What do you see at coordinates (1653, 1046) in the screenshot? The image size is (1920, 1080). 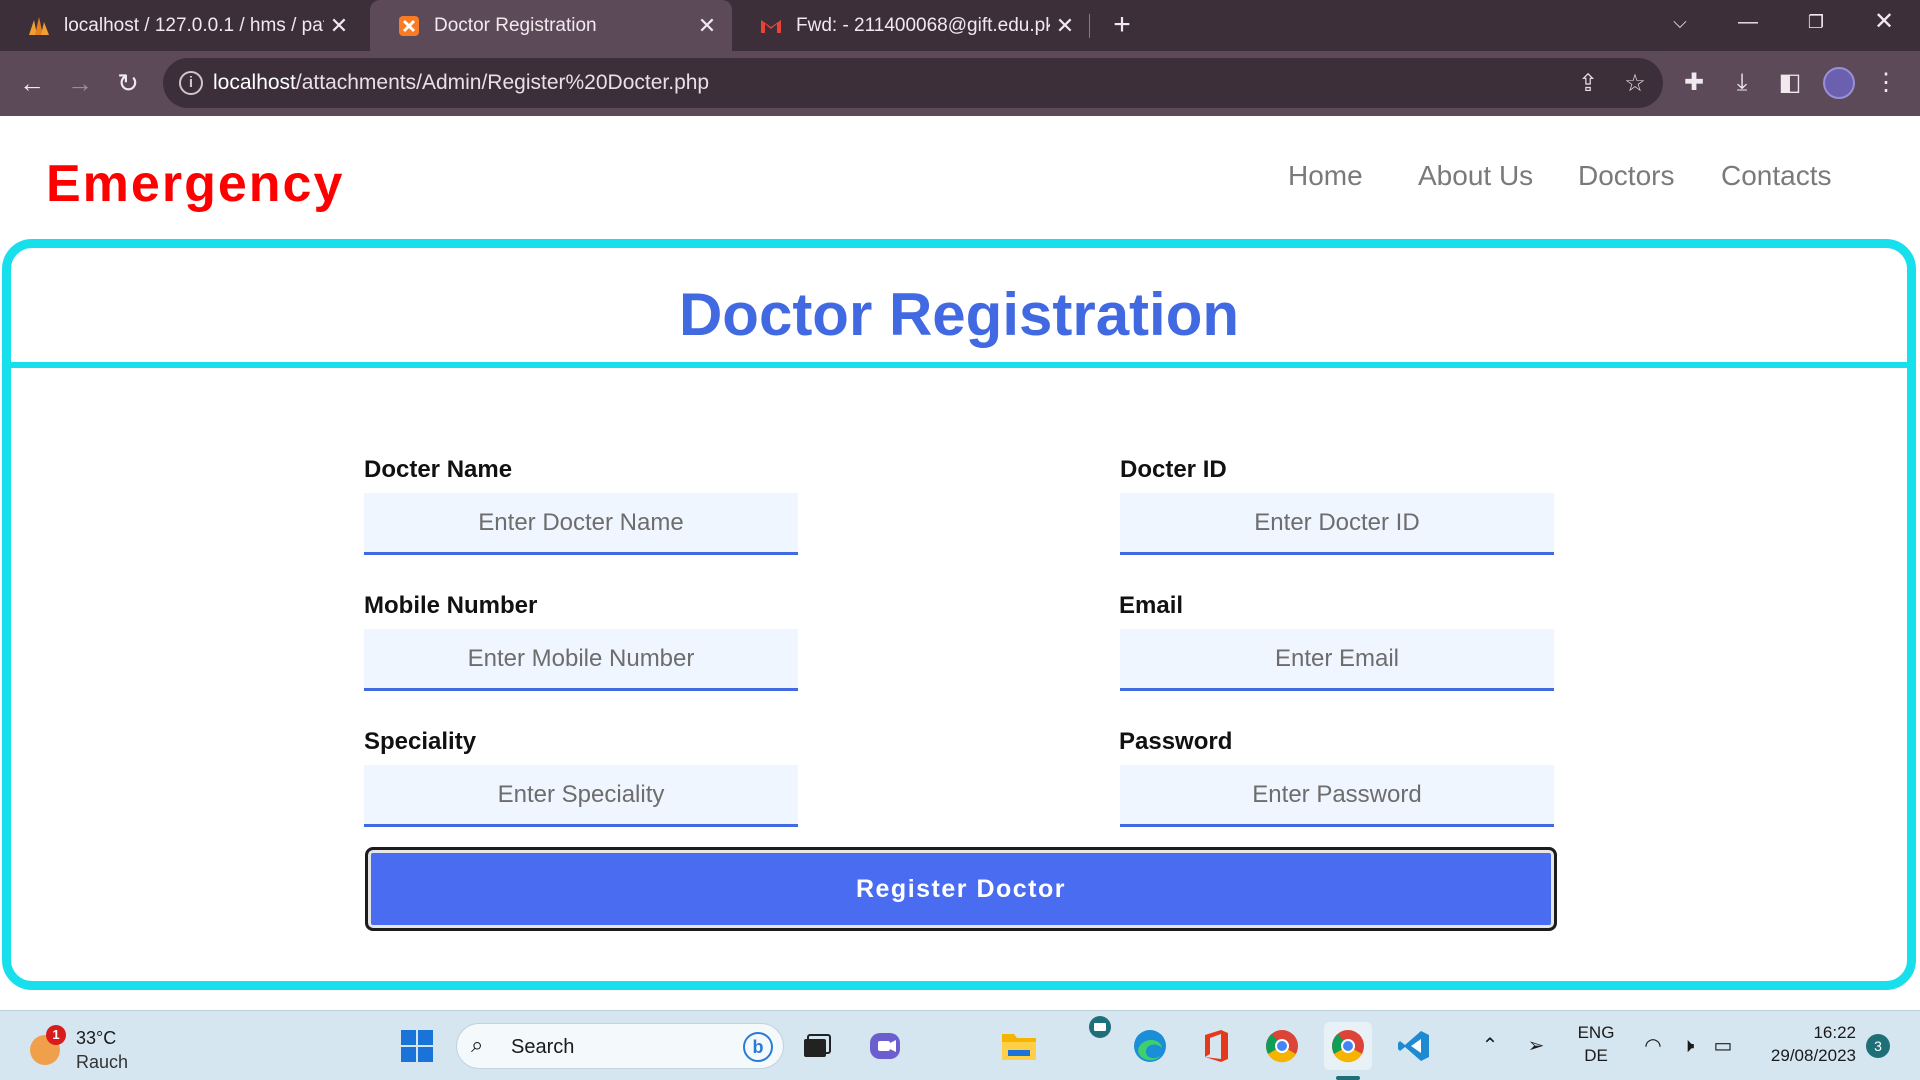 I see `wifi-icon: ◠` at bounding box center [1653, 1046].